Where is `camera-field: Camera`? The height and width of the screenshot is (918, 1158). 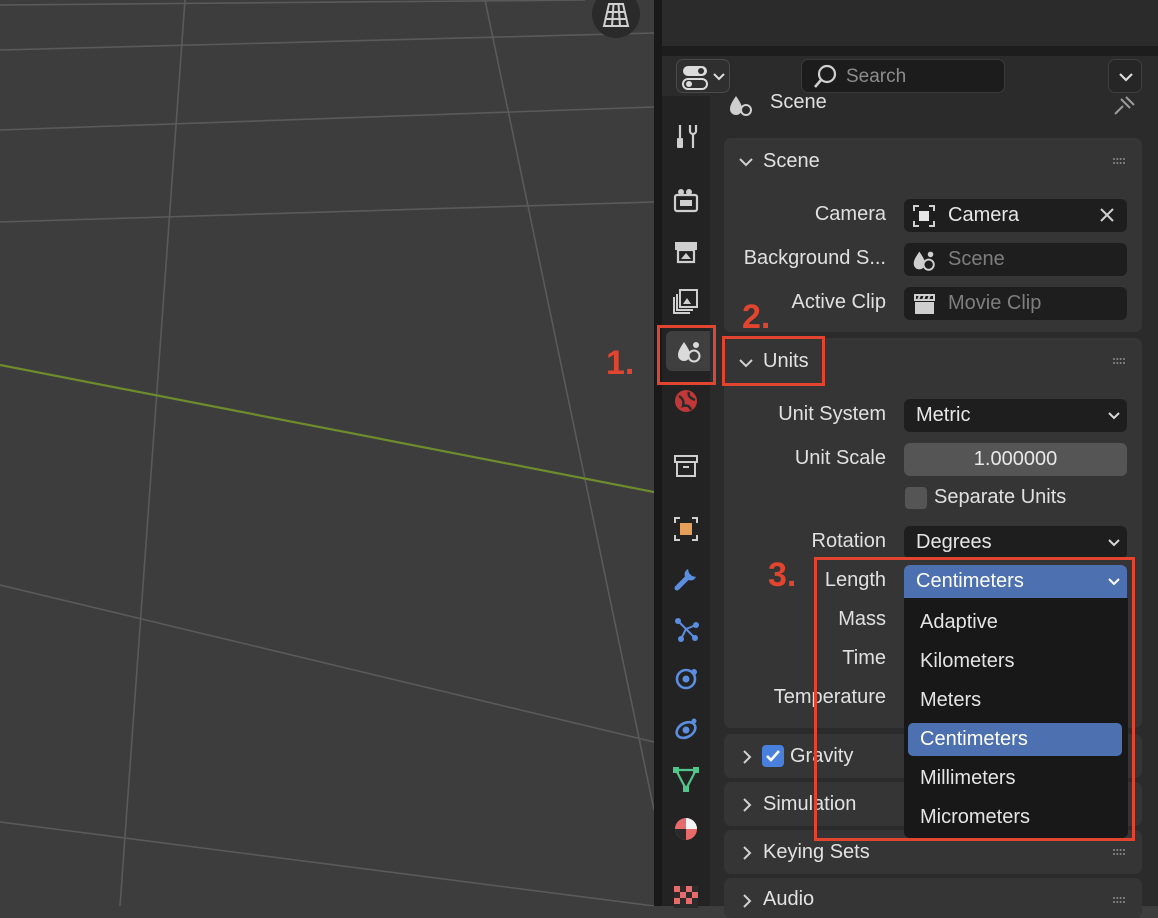
camera-field: Camera is located at coordinates (1015, 215).